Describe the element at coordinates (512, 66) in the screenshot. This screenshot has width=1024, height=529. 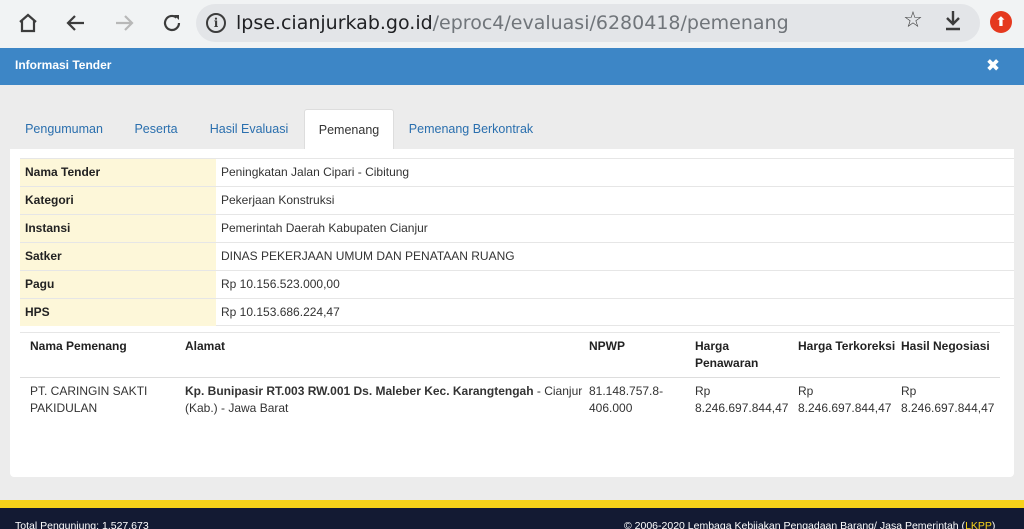
I see `modal-header: Informasi Tender ✖` at that location.